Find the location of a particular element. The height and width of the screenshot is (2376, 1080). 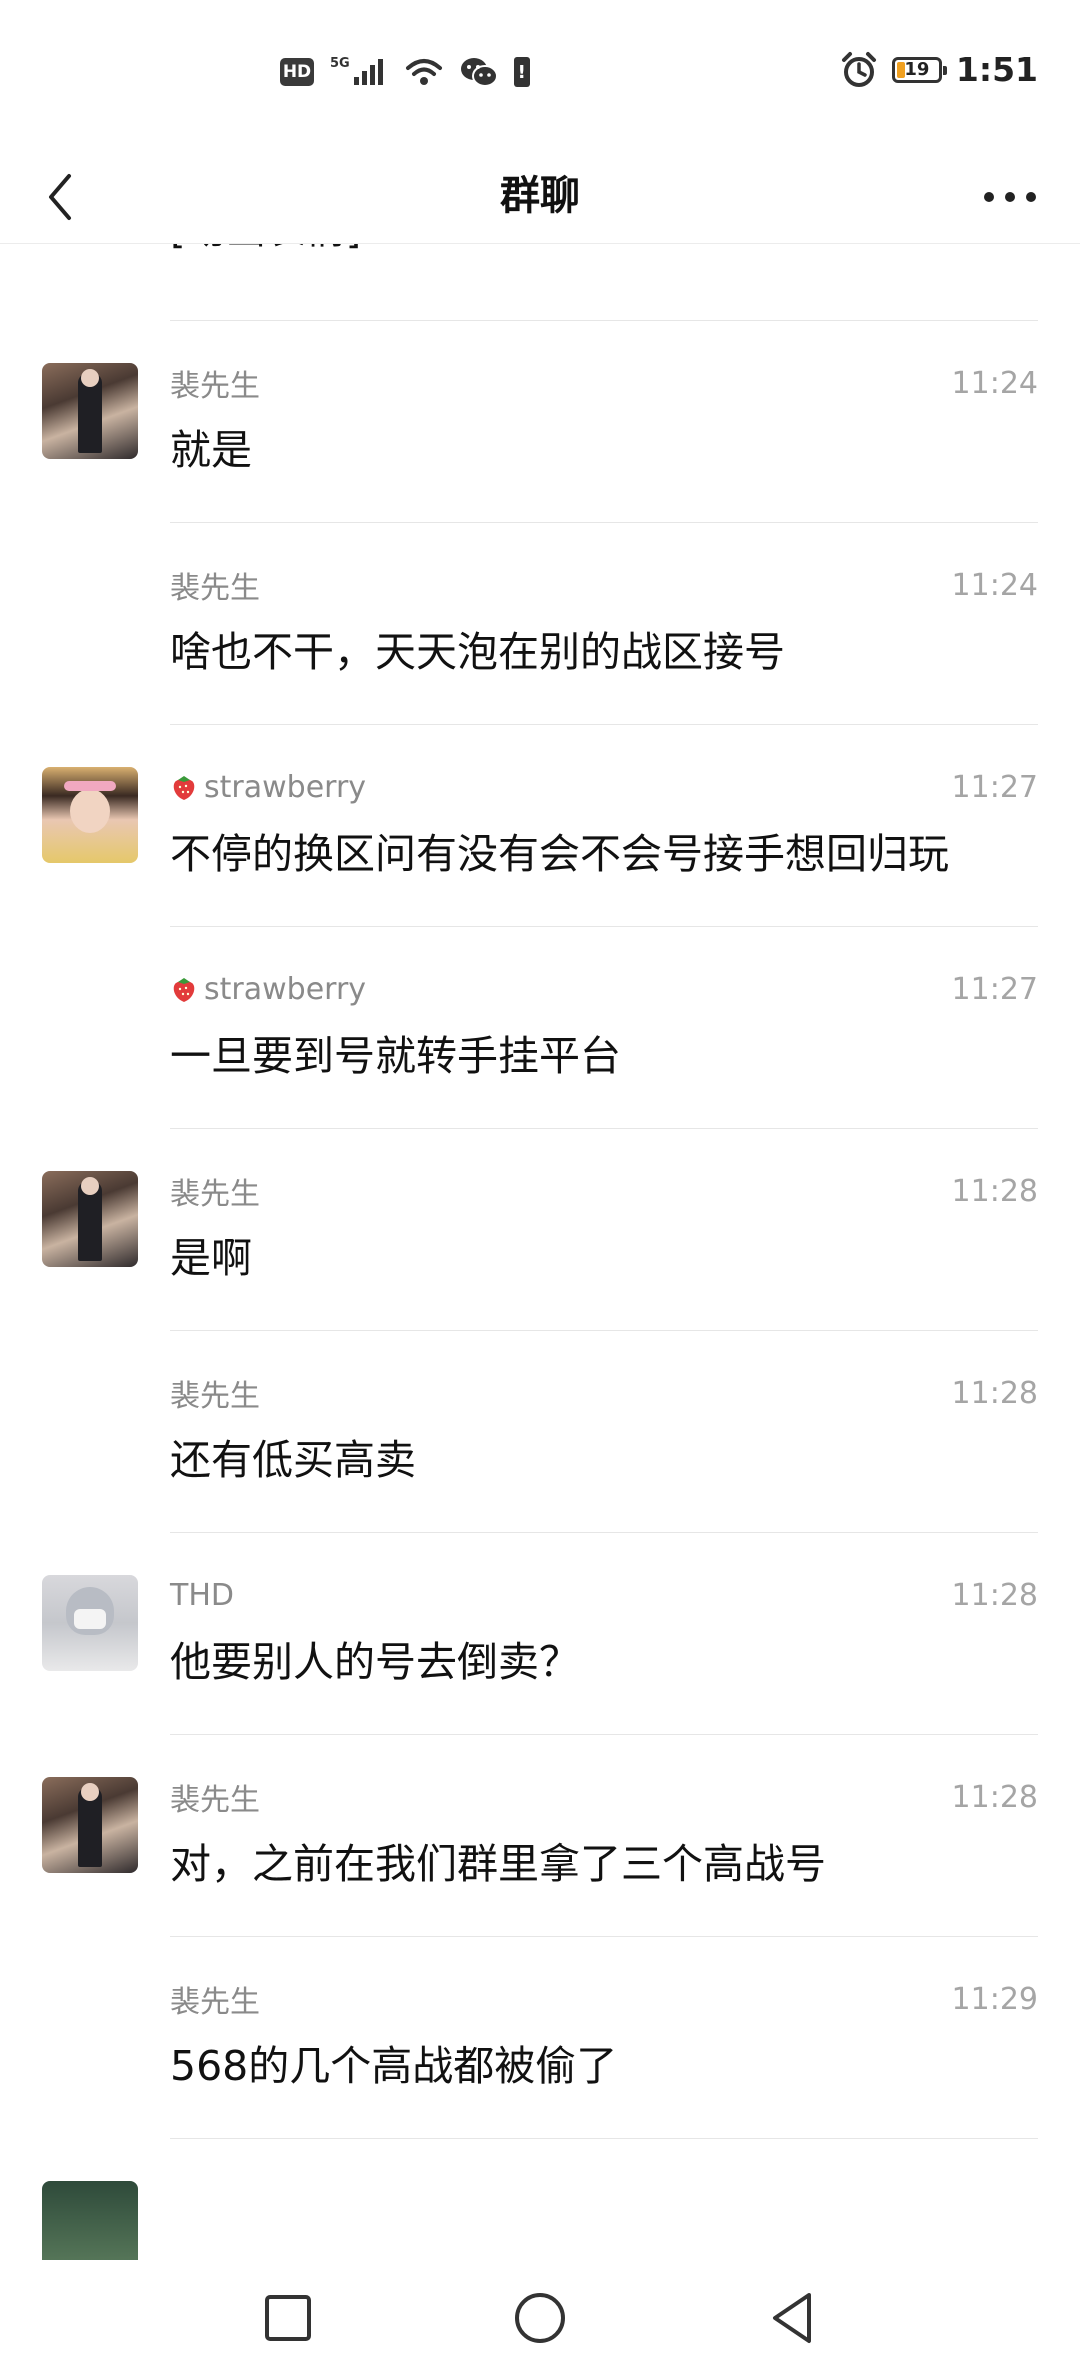

sender-name-text: THD is located at coordinates (202, 1595).